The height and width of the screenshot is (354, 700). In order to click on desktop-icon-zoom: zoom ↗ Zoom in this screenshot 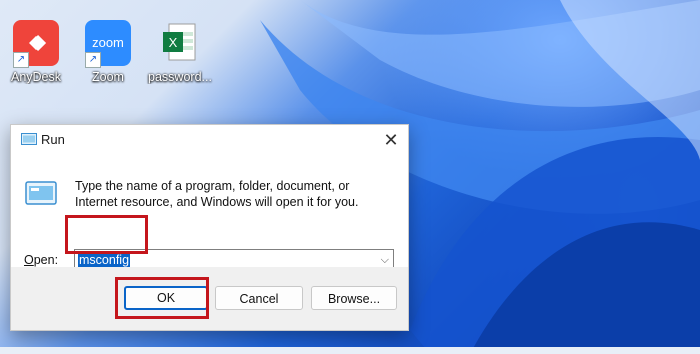, I will do `click(108, 58)`.